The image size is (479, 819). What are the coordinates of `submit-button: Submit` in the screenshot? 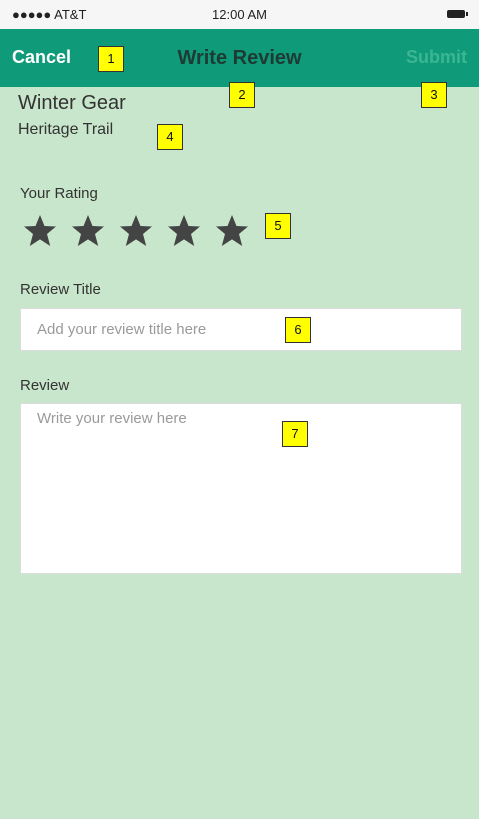 It's located at (436, 57).